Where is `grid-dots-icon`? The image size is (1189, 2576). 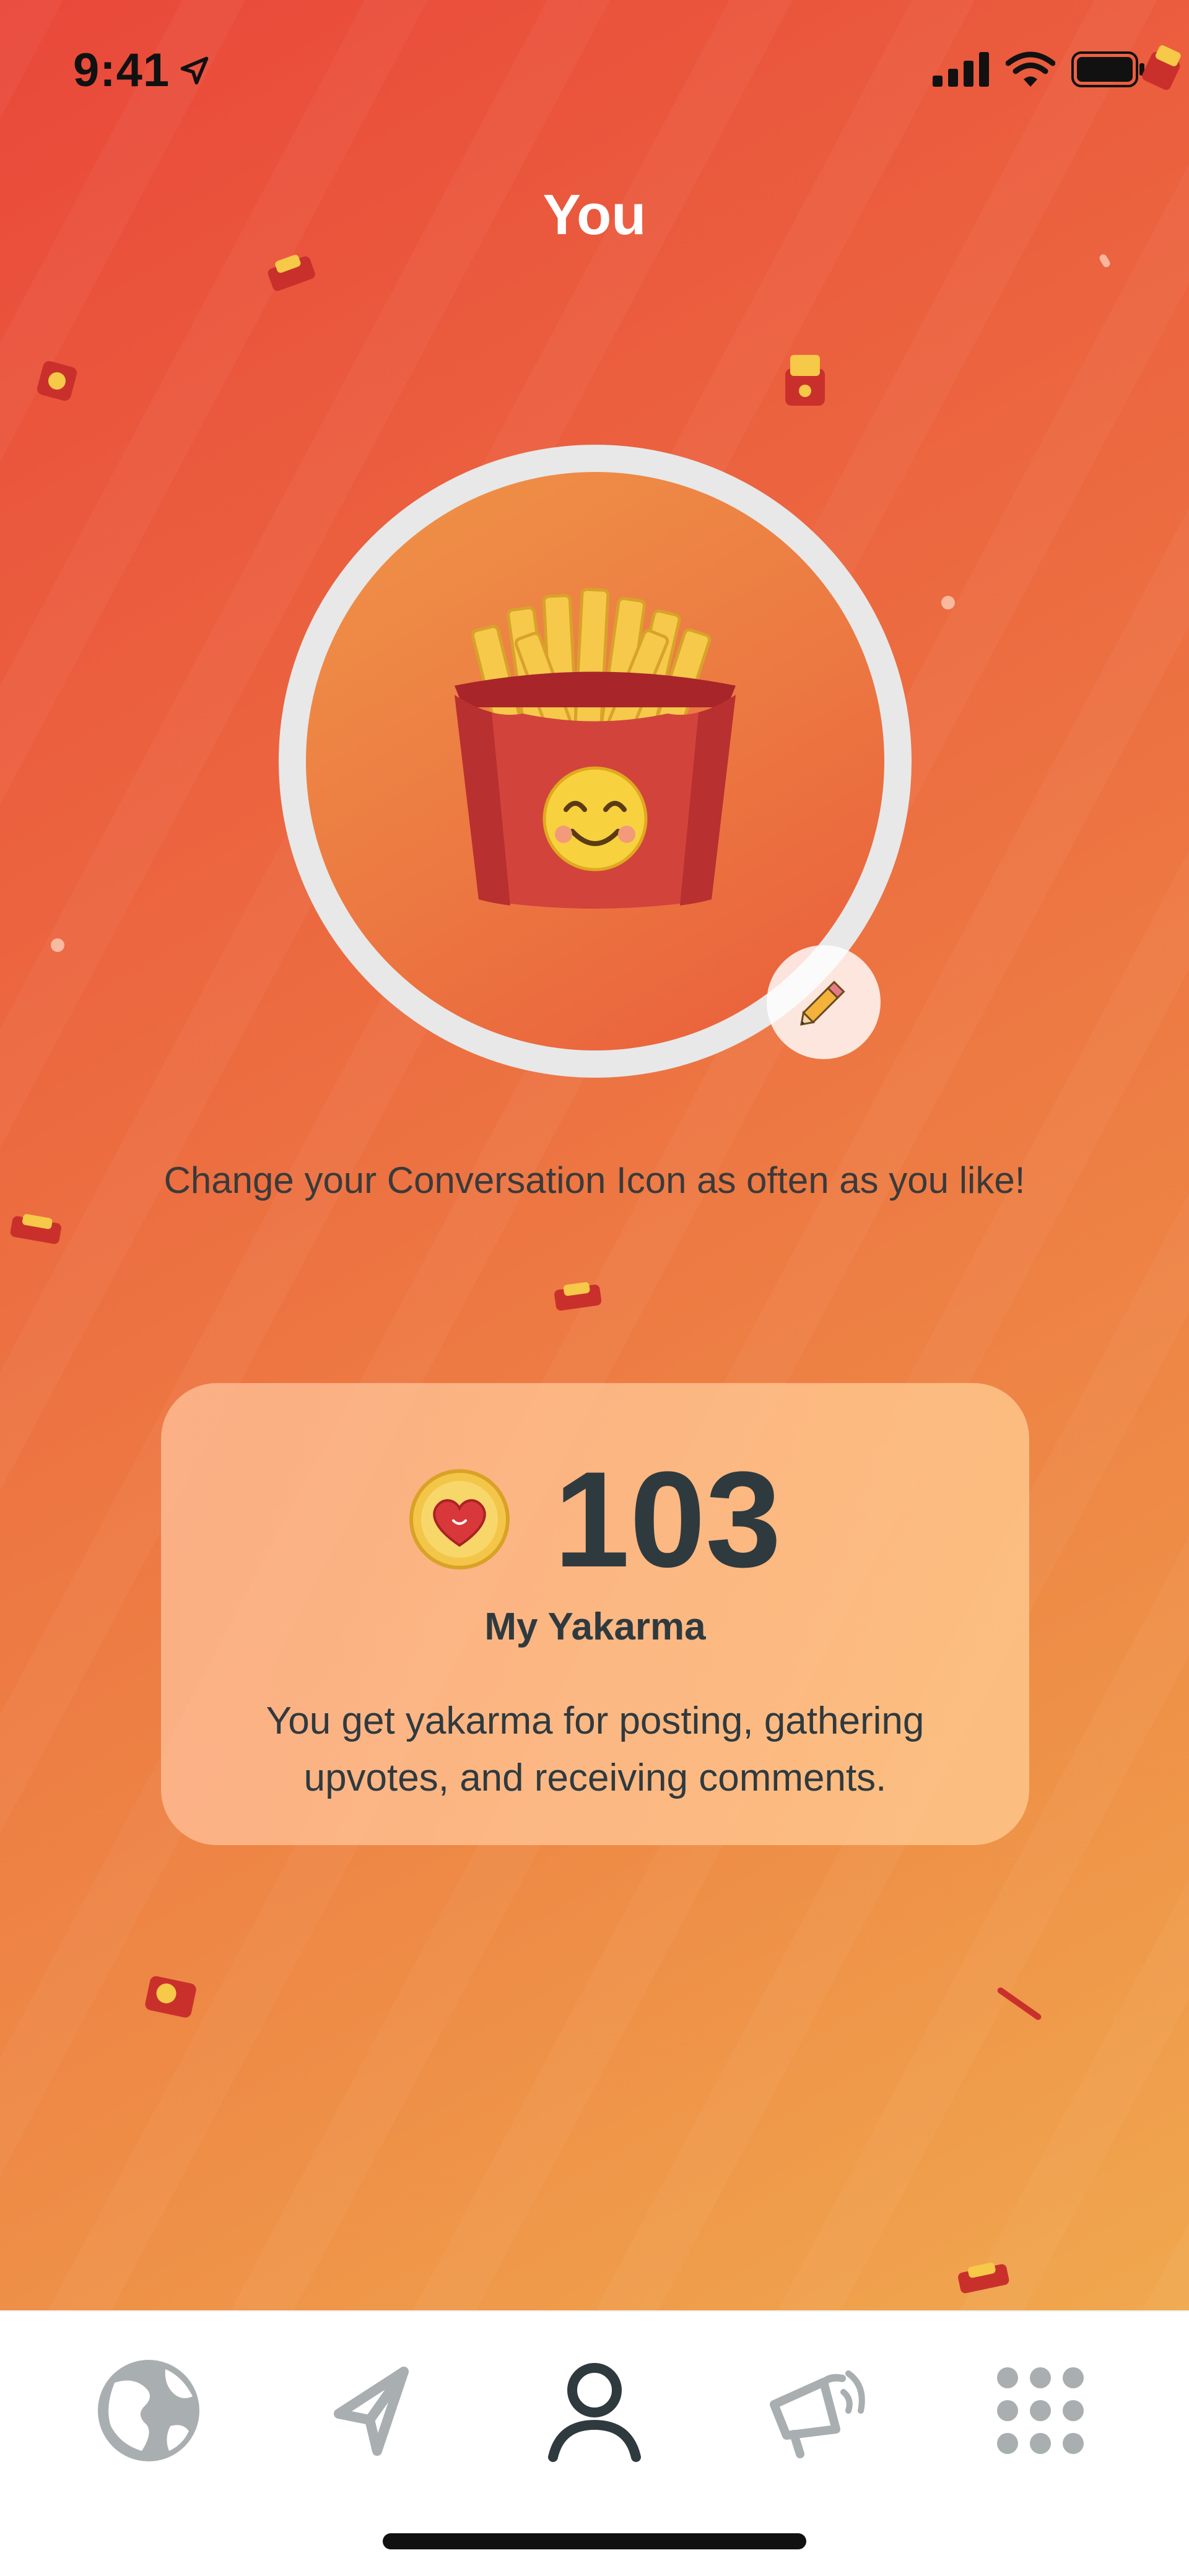
grid-dots-icon is located at coordinates (1040, 2410).